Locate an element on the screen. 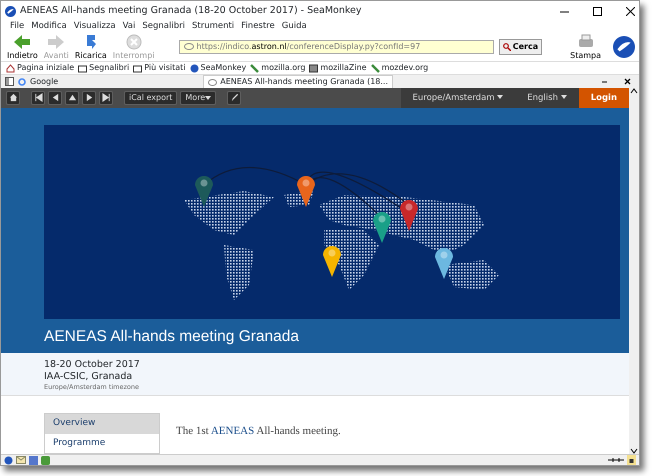  first-button is located at coordinates (38, 97).